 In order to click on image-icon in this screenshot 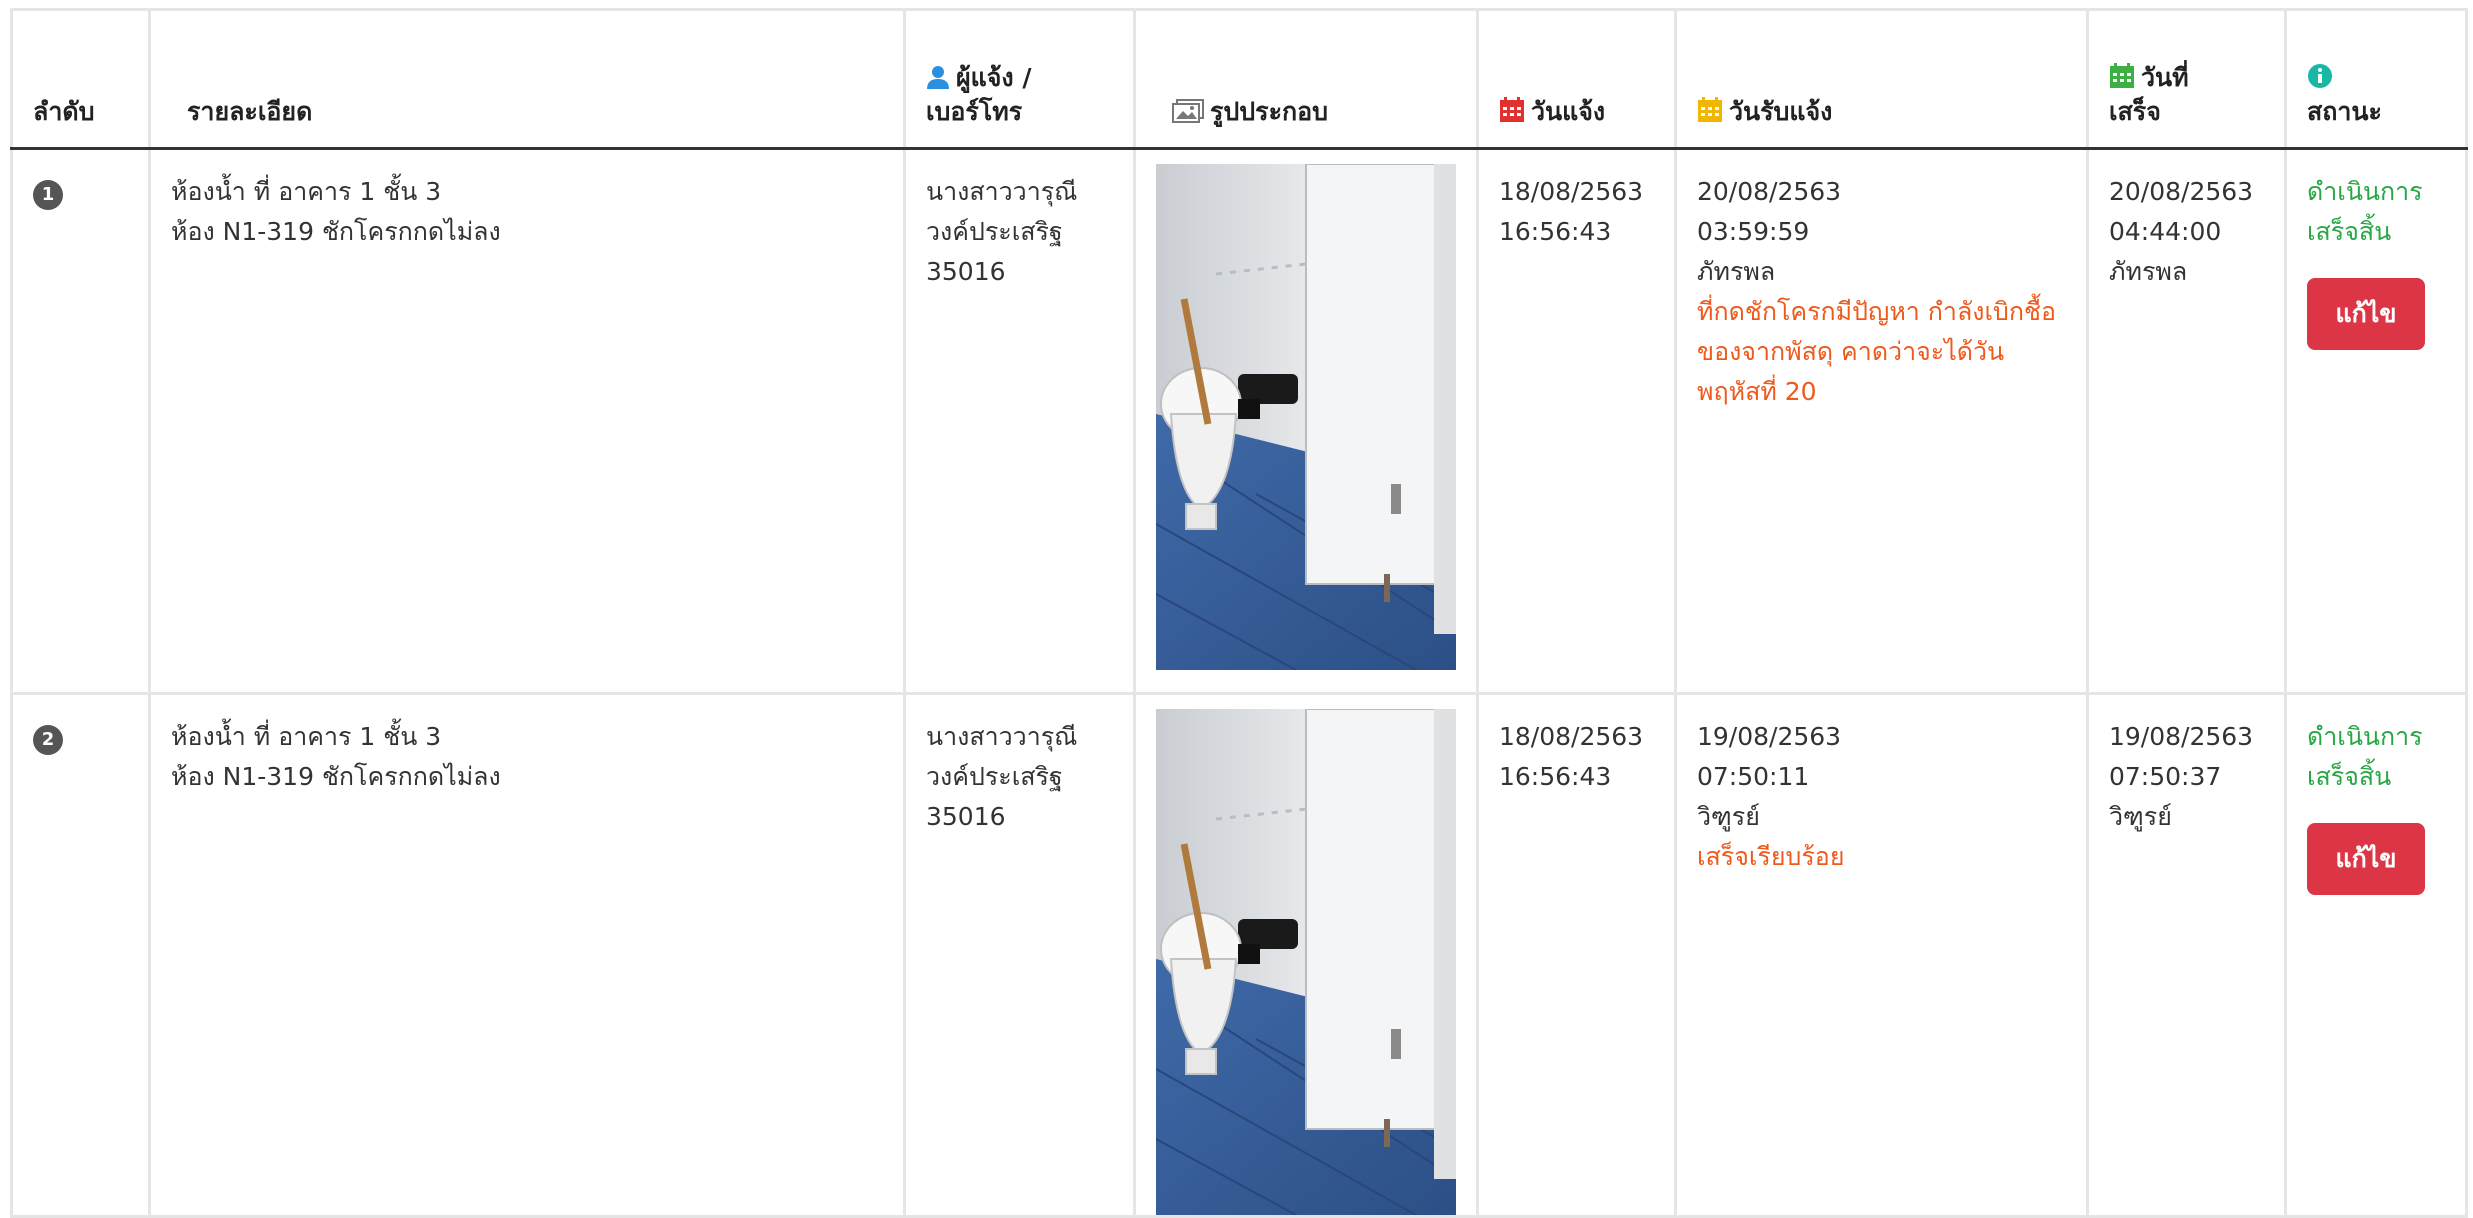, I will do `click(1188, 111)`.